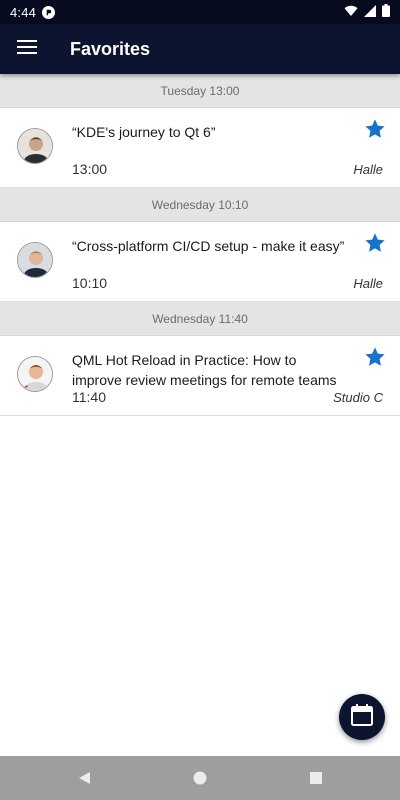 This screenshot has height=800, width=400. I want to click on menu-icon, so click(27, 49).